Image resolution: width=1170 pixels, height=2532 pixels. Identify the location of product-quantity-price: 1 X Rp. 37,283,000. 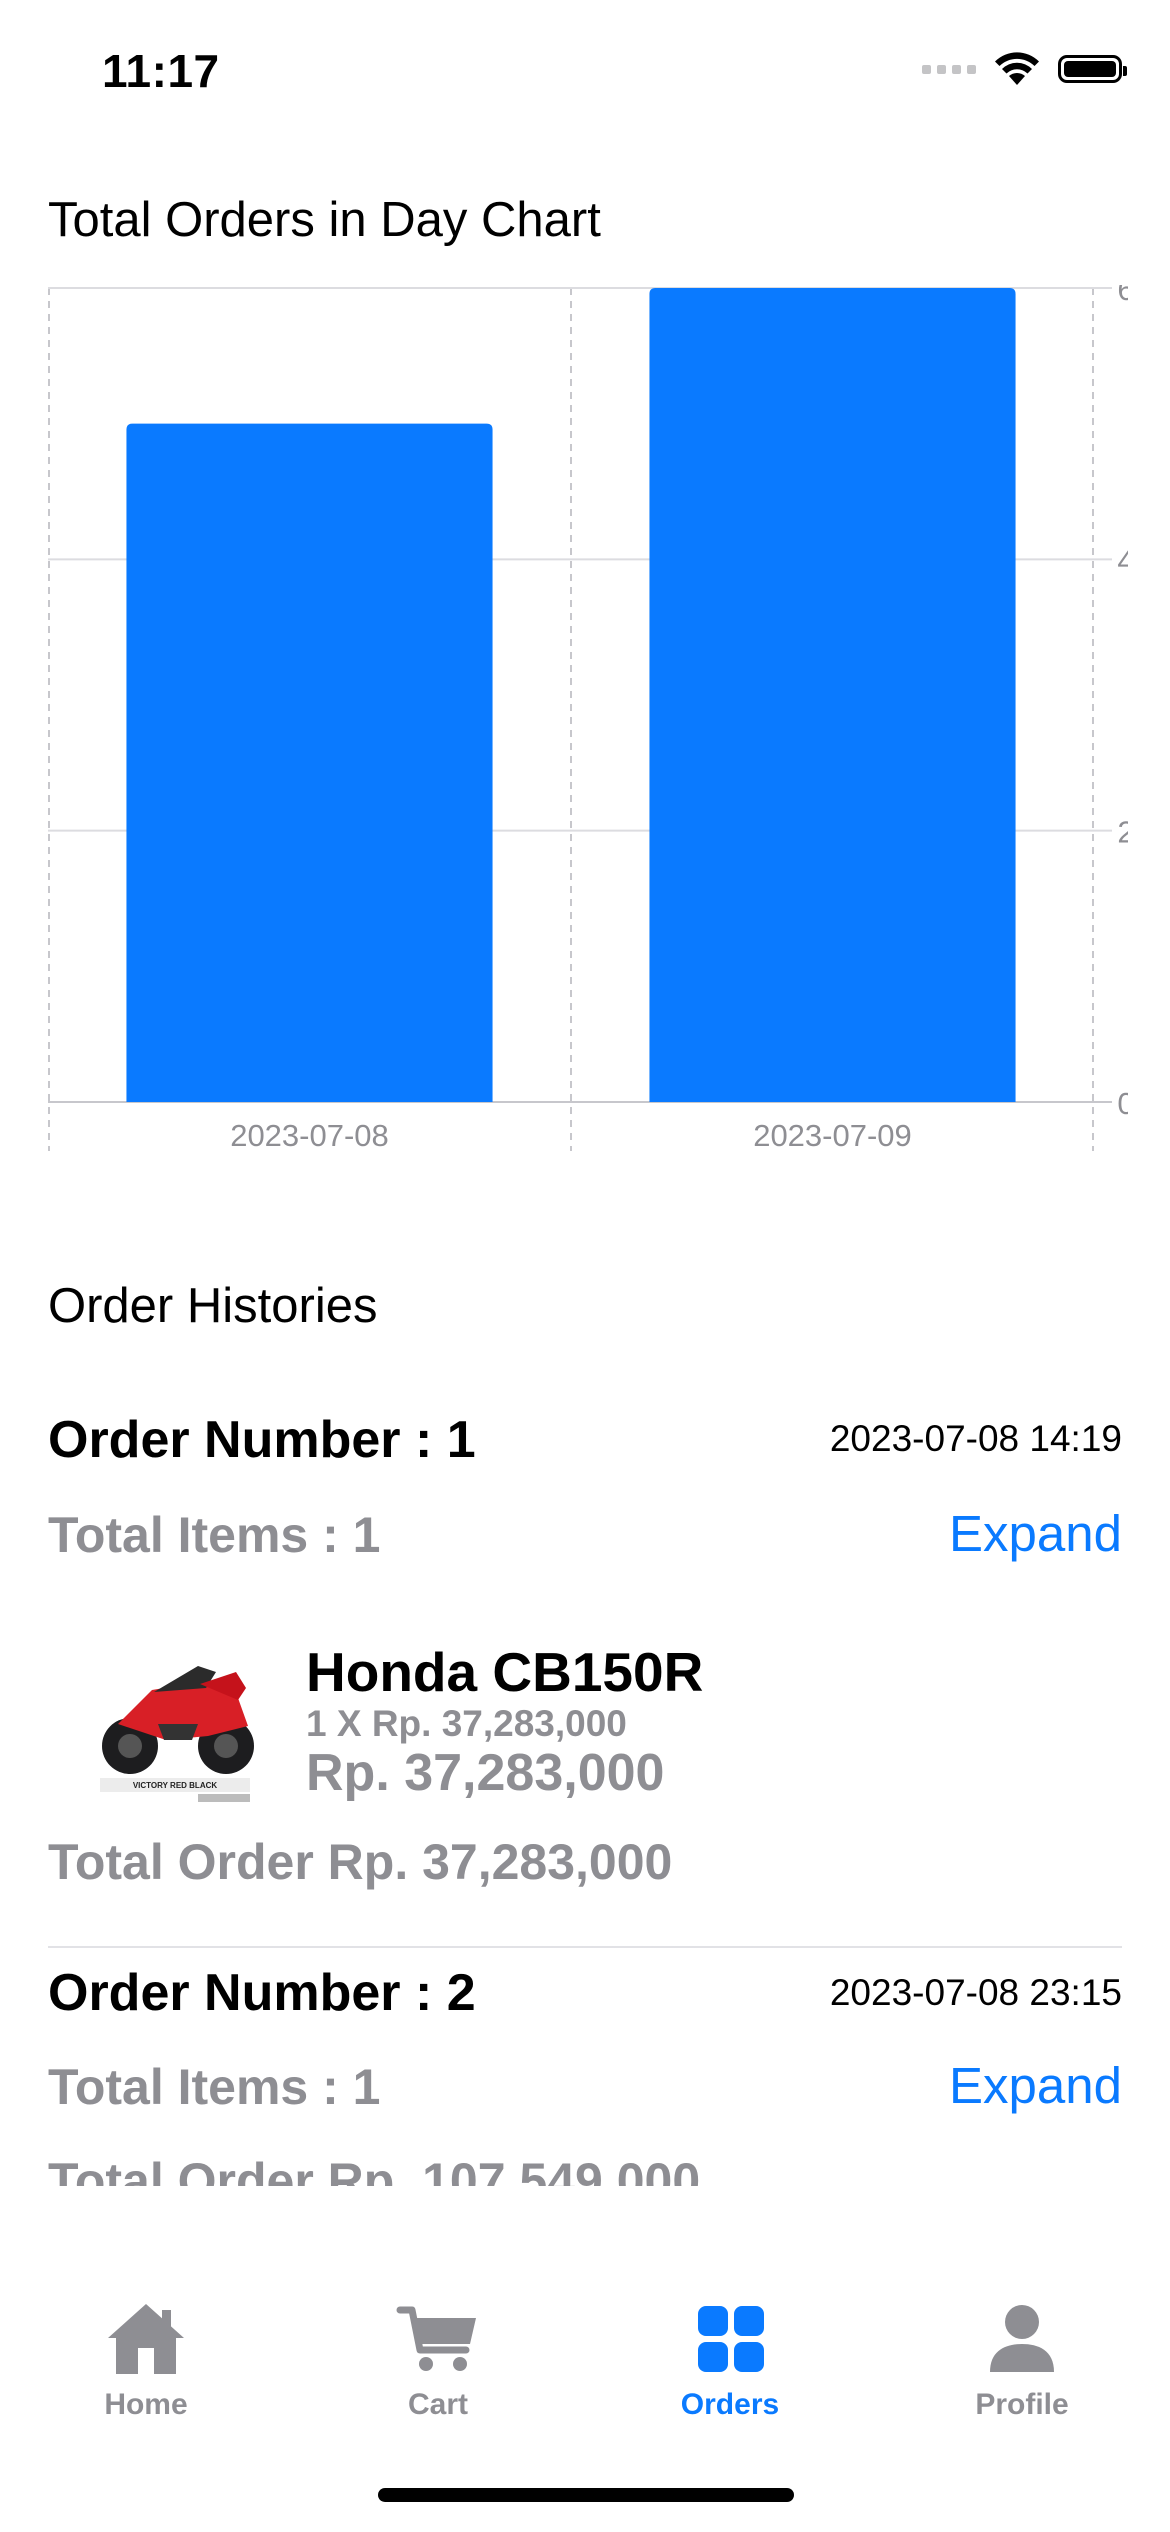
(466, 1723).